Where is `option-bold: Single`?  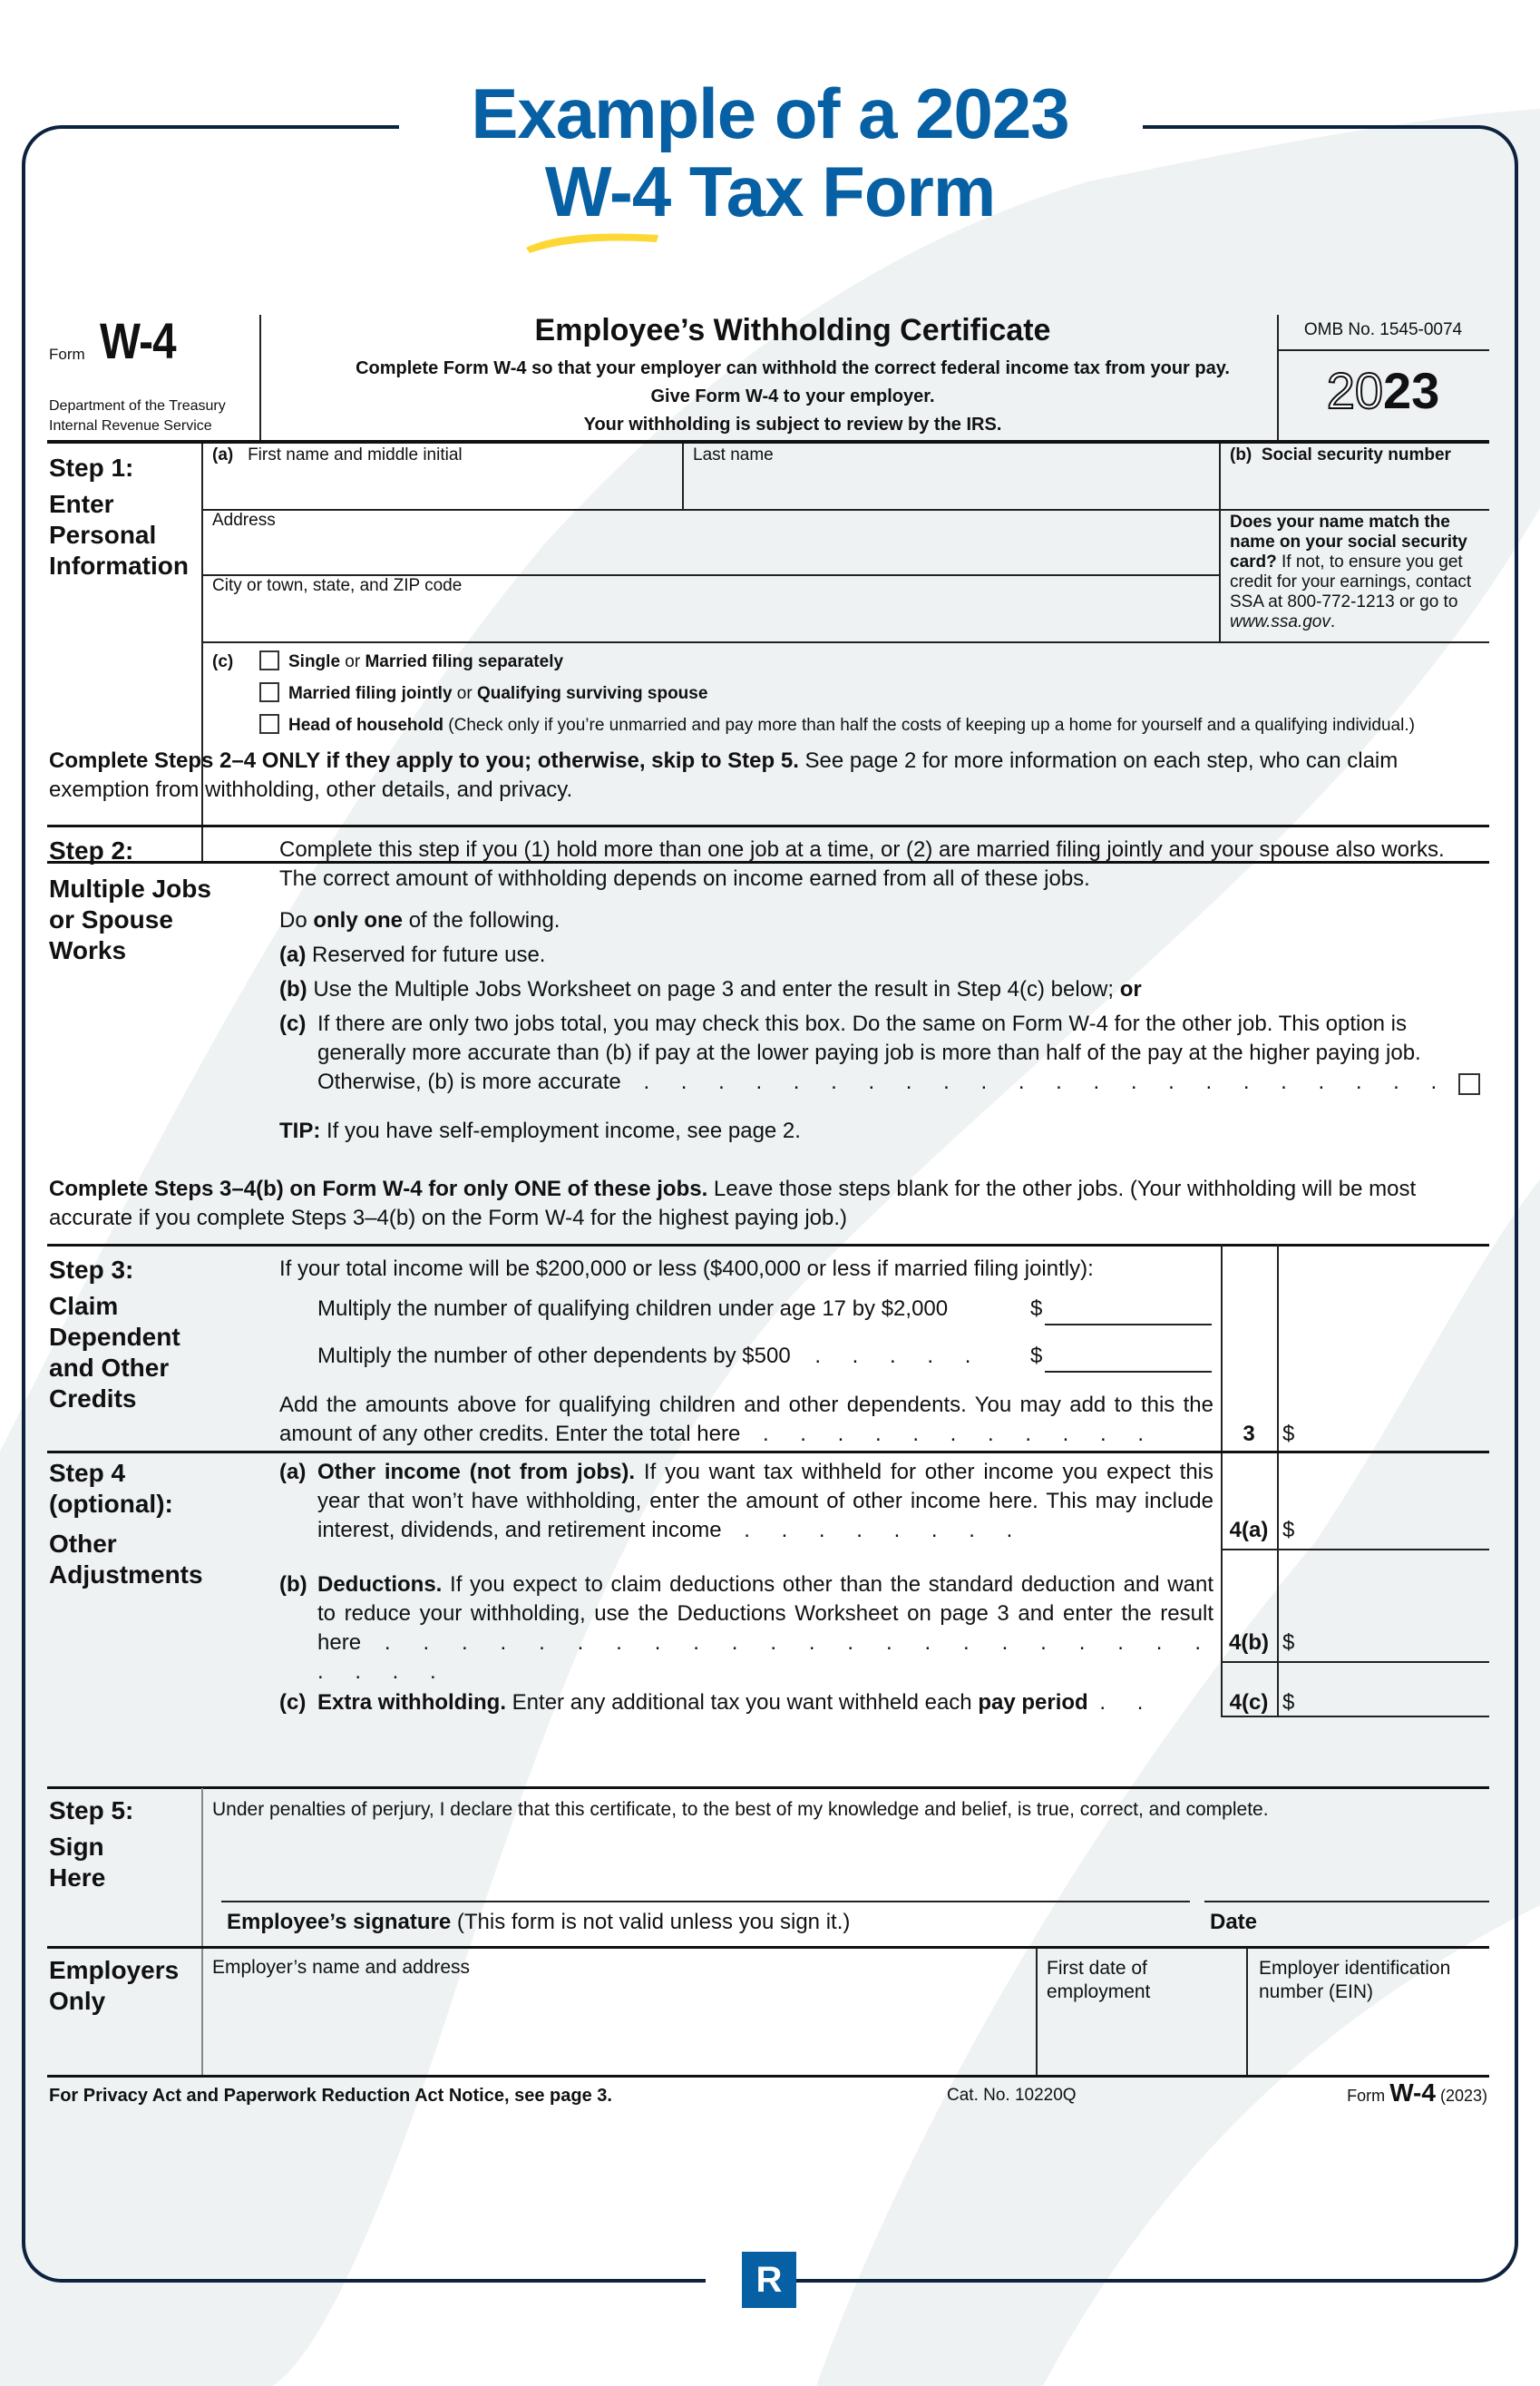
option-bold: Single is located at coordinates (314, 661).